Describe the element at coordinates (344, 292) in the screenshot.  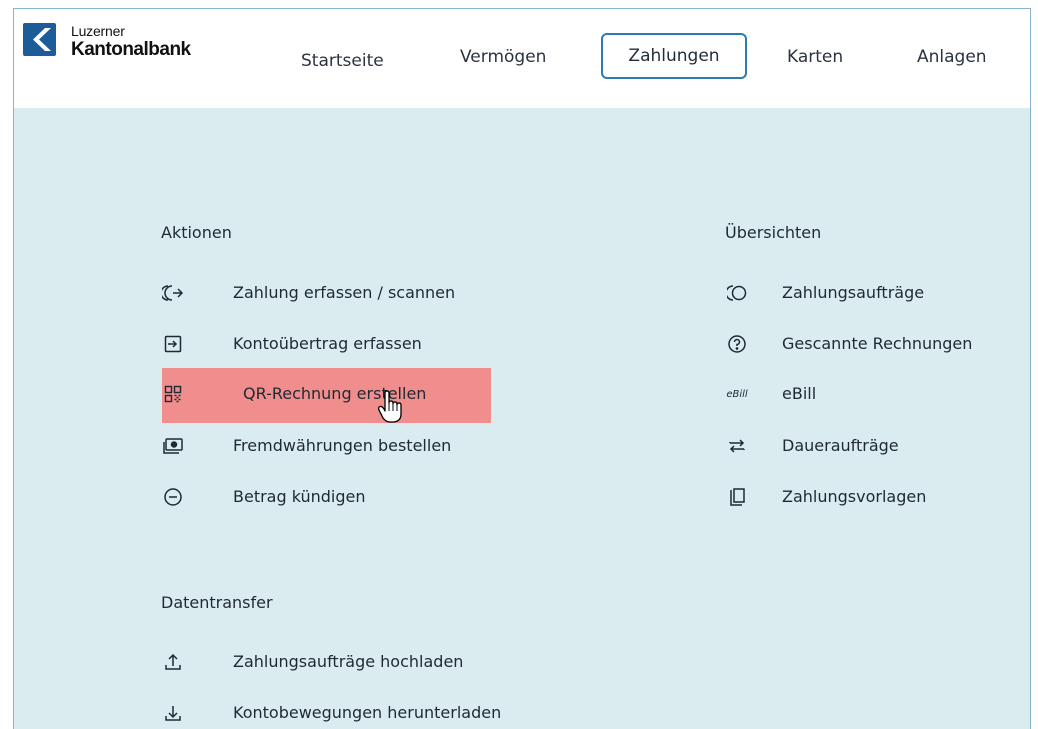
I see `menu-item-label: Zahlung erfassen / scannen` at that location.